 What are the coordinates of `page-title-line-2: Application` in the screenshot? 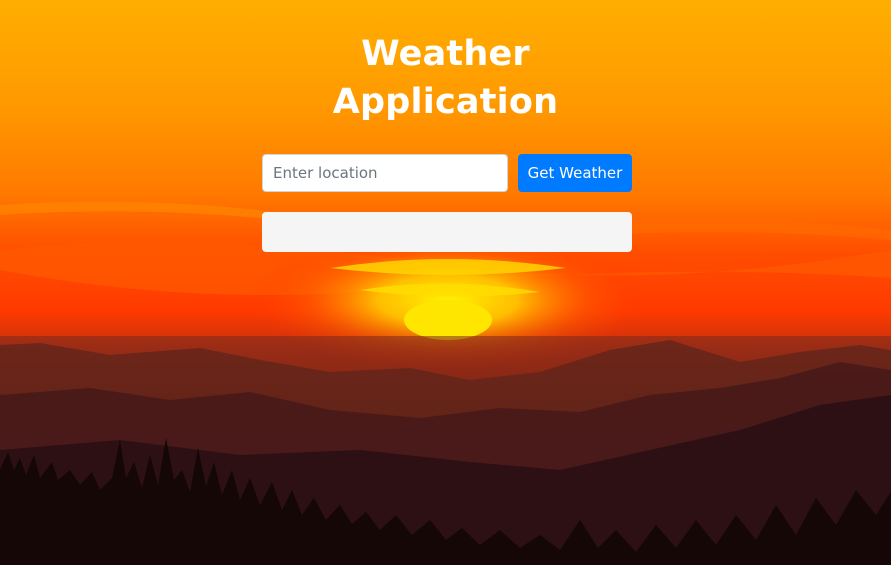 It's located at (445, 102).